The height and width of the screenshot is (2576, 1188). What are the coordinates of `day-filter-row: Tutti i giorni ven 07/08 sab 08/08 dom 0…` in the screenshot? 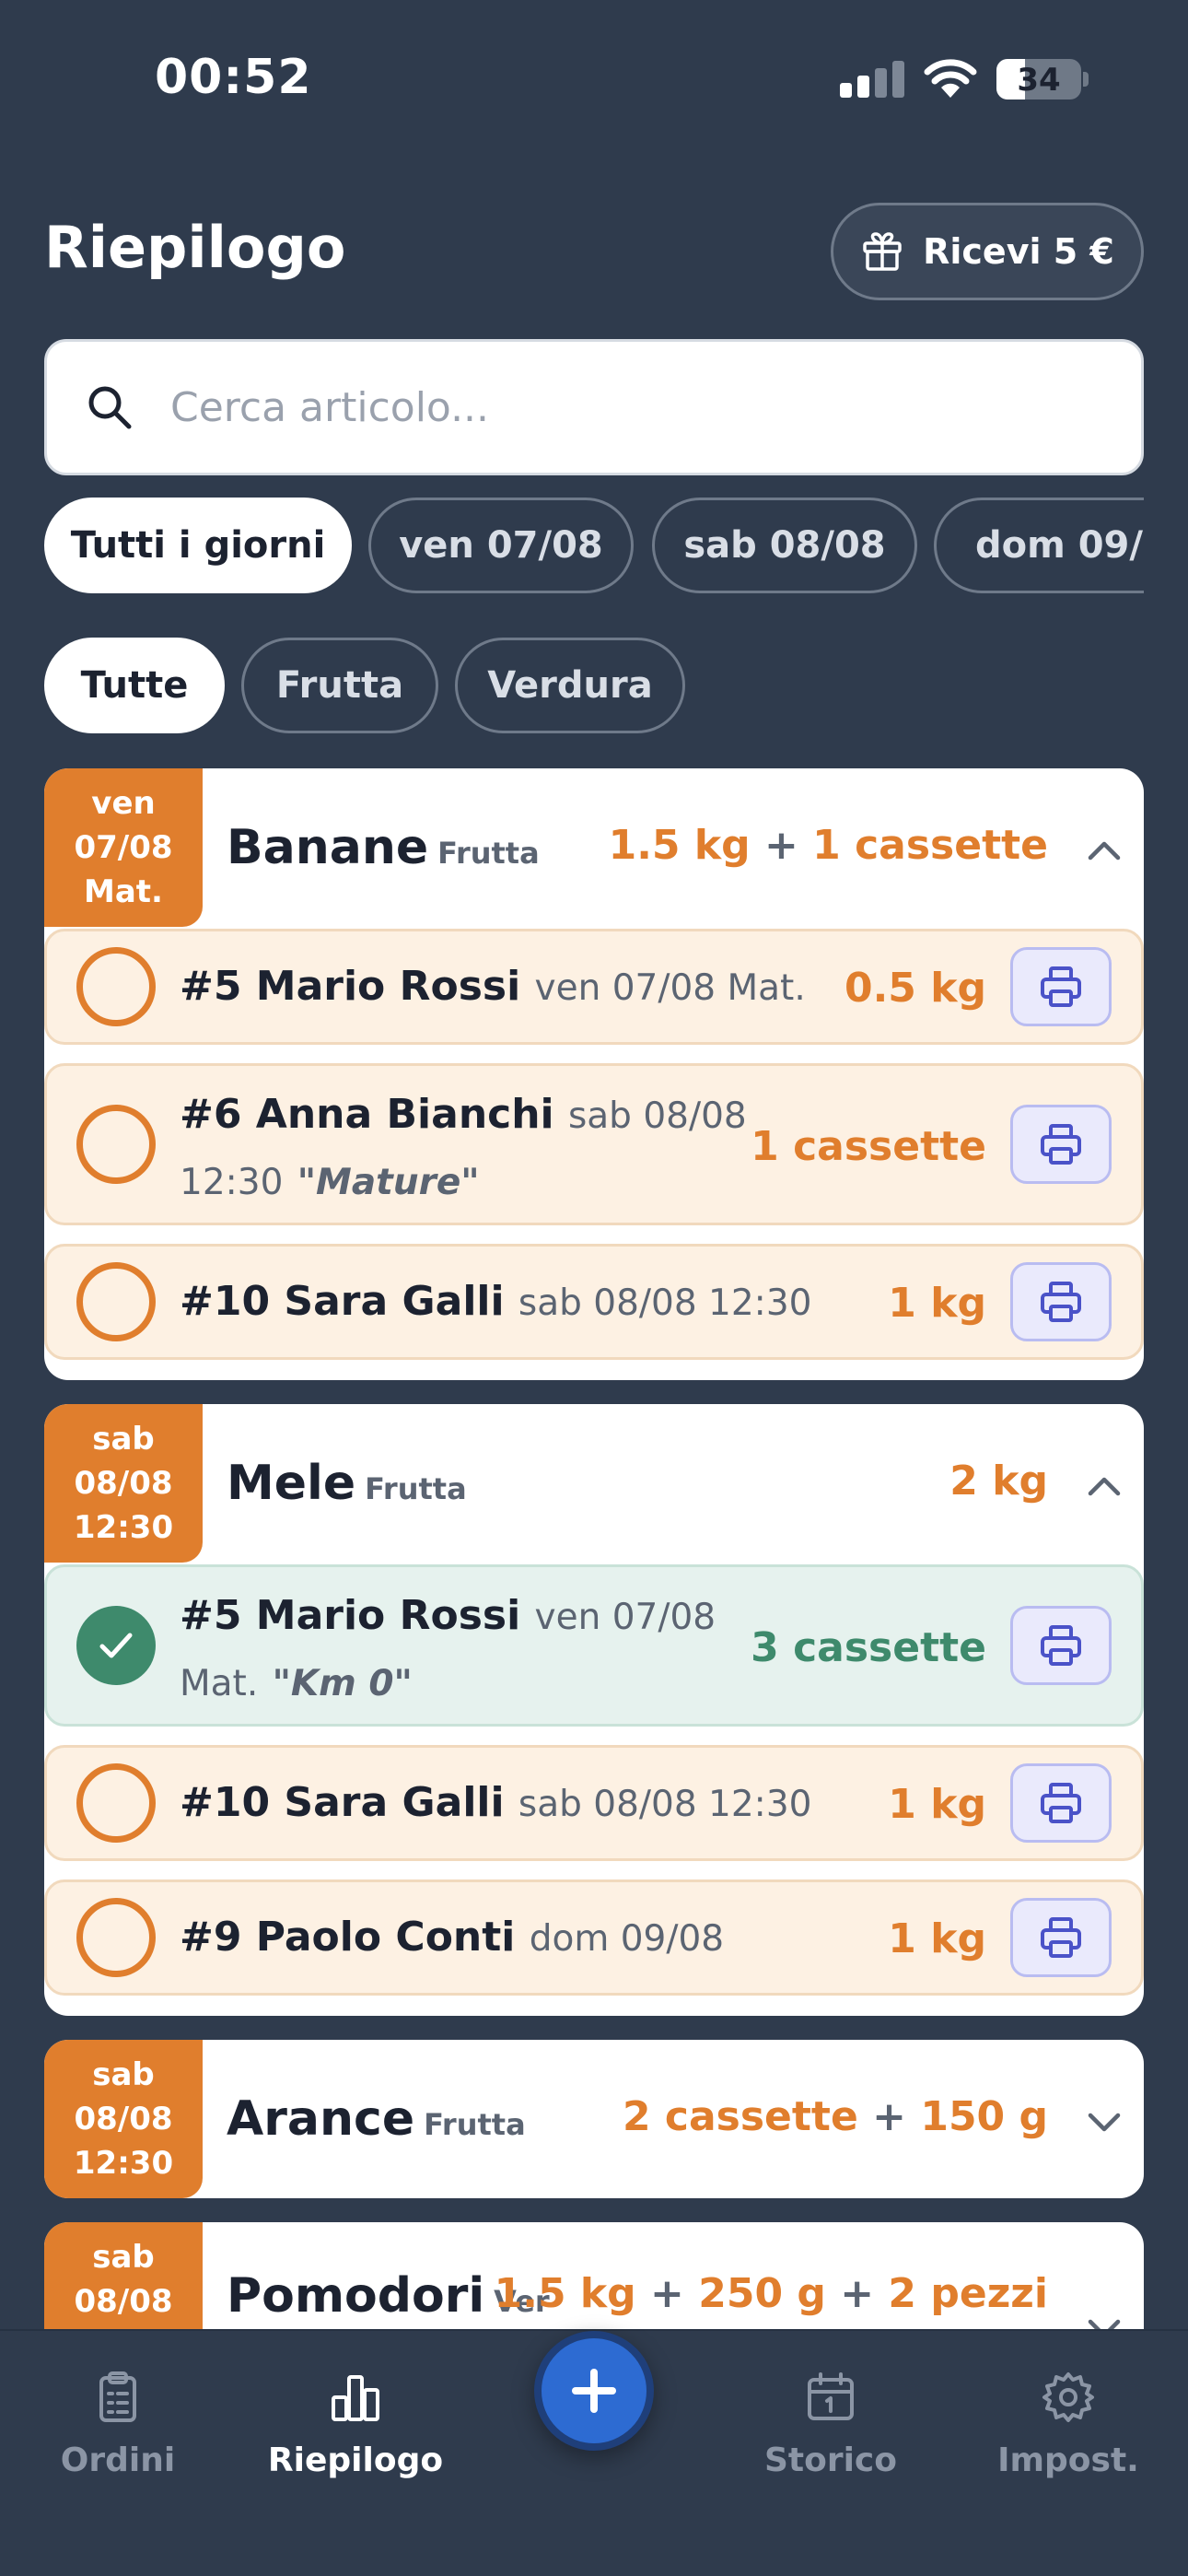 It's located at (594, 546).